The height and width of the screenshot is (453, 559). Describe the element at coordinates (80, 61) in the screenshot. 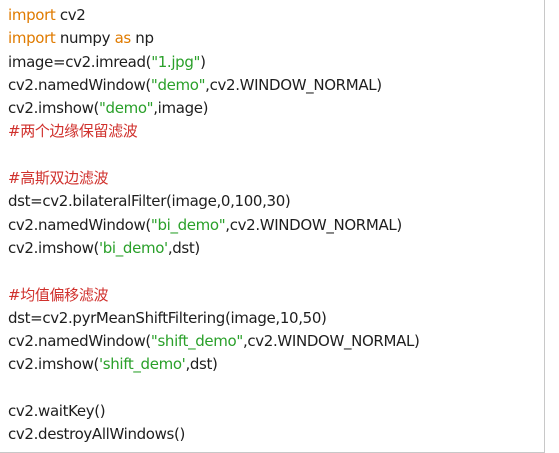

I see `code-token: image=cv2.imread(` at that location.